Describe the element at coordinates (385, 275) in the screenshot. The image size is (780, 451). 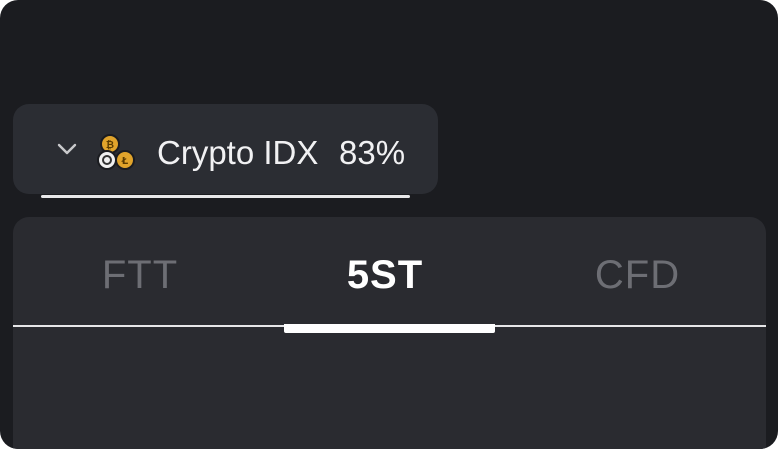
I see `tab-5st: 5ST` at that location.